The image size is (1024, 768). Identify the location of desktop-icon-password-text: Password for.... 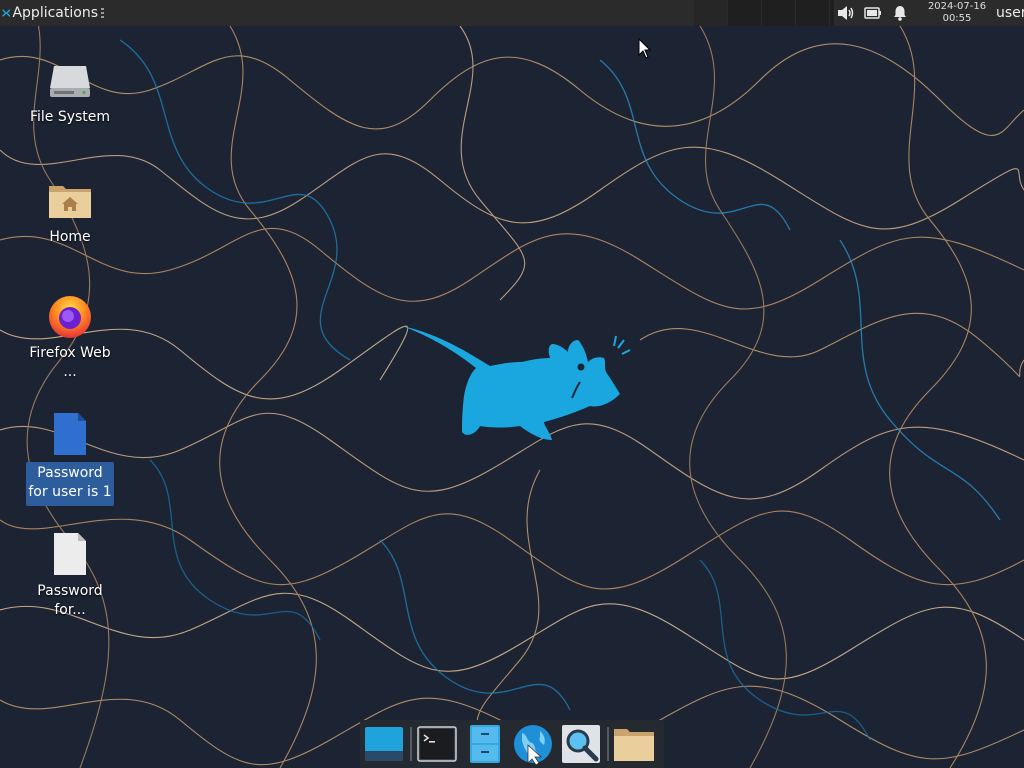
(70, 575).